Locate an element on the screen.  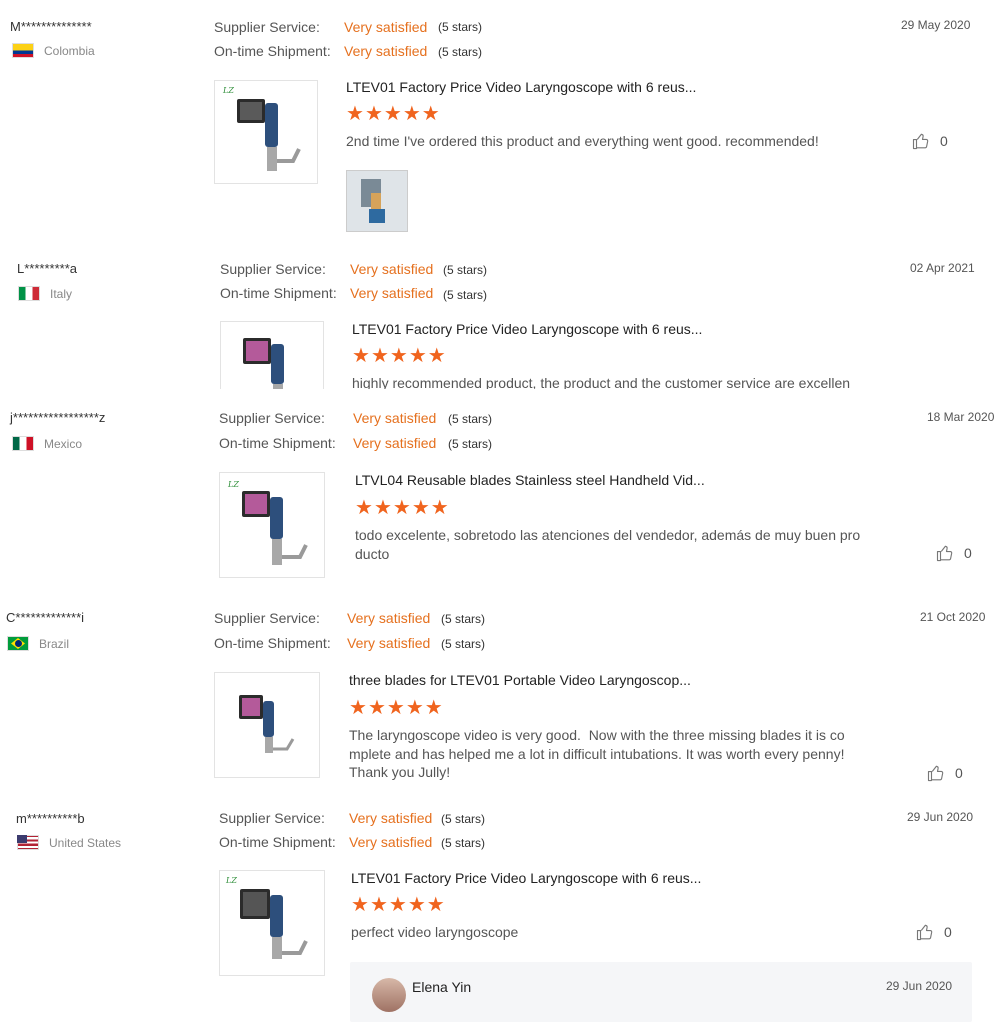
country-name: Italy is located at coordinates (61, 293).